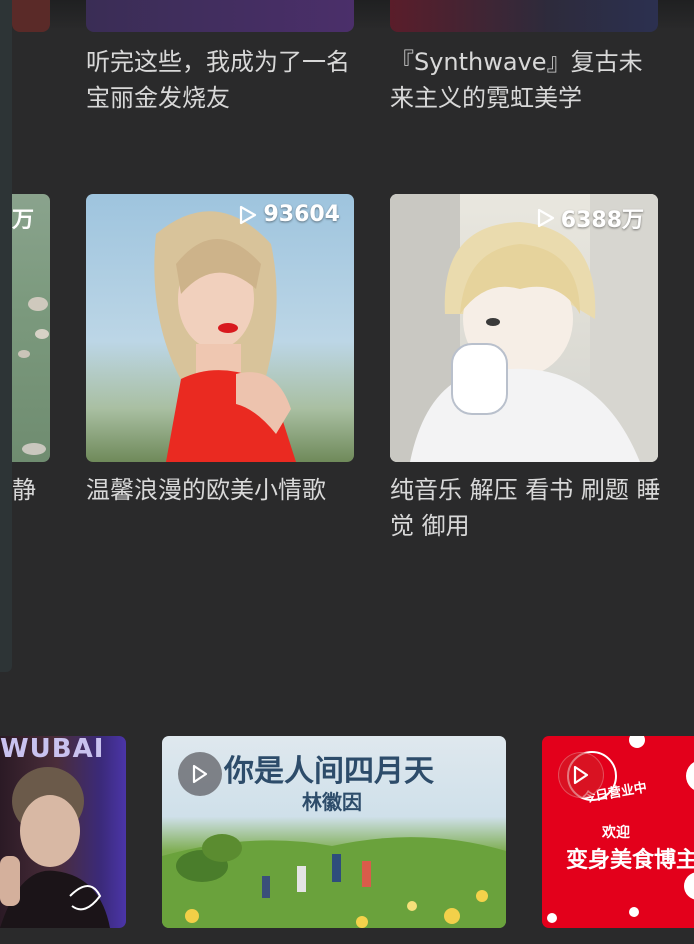 The height and width of the screenshot is (944, 694). Describe the element at coordinates (31, 16) in the screenshot. I see `playlist-cover-top-partial` at that location.